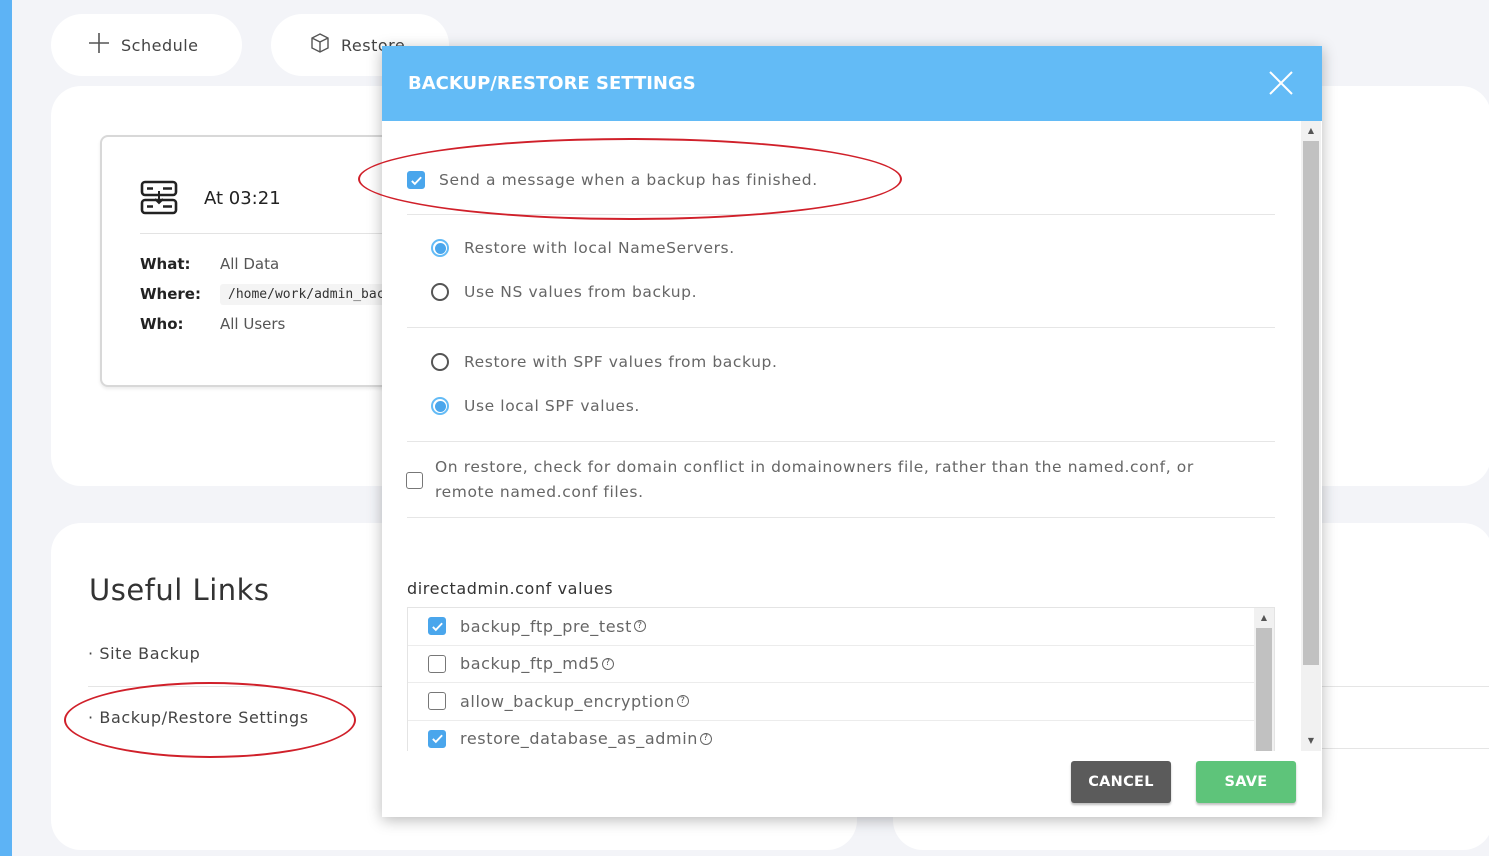  What do you see at coordinates (510, 588) in the screenshot?
I see `conf-section-title: directadmin.conf values` at bounding box center [510, 588].